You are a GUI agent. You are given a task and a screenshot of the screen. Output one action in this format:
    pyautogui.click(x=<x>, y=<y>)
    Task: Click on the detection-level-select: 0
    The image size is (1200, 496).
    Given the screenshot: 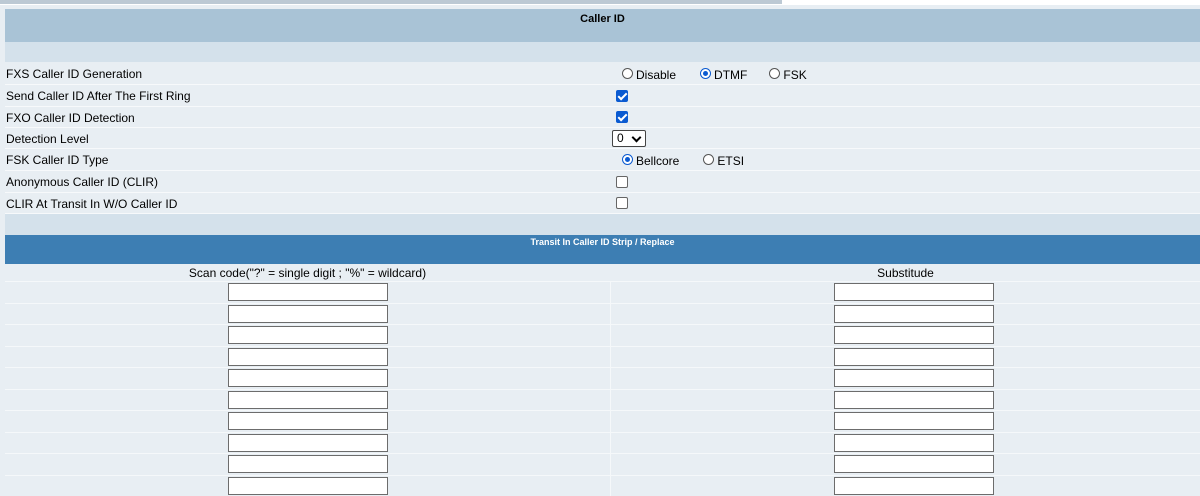 What is the action you would take?
    pyautogui.click(x=629, y=138)
    